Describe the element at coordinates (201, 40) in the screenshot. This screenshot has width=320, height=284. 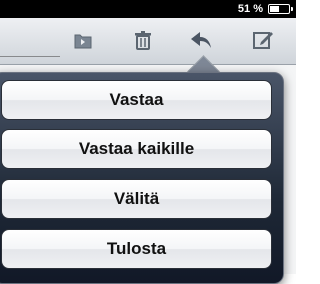
I see `reply-icon` at that location.